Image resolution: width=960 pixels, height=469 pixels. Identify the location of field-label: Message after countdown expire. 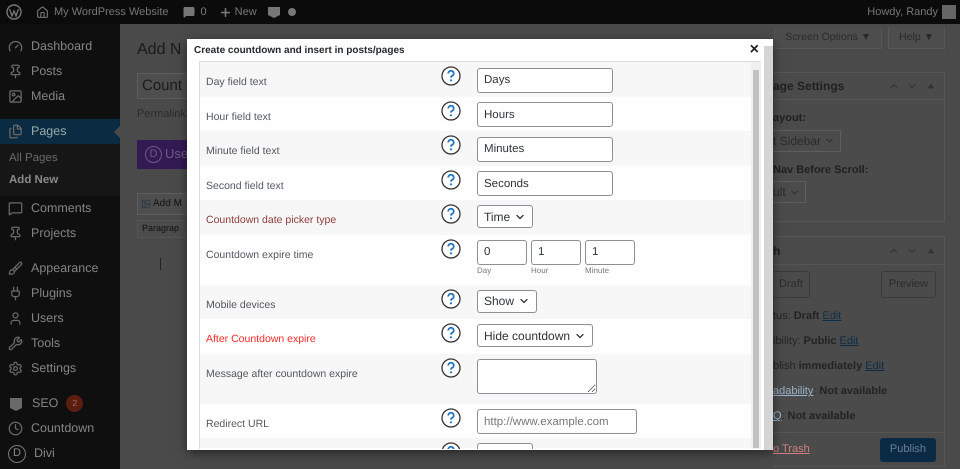
(282, 374).